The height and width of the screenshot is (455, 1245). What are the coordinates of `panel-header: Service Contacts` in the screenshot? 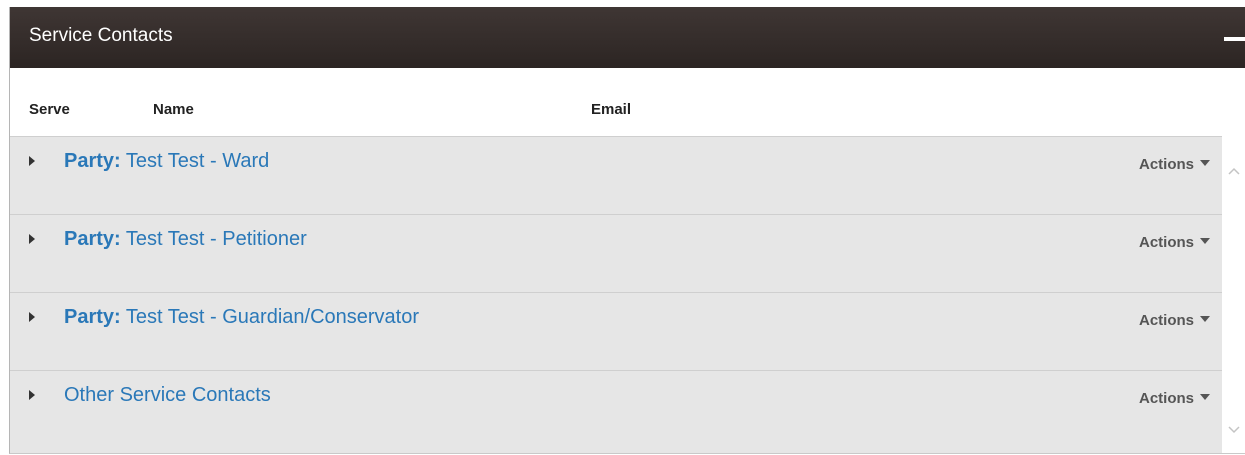 It's located at (627, 37).